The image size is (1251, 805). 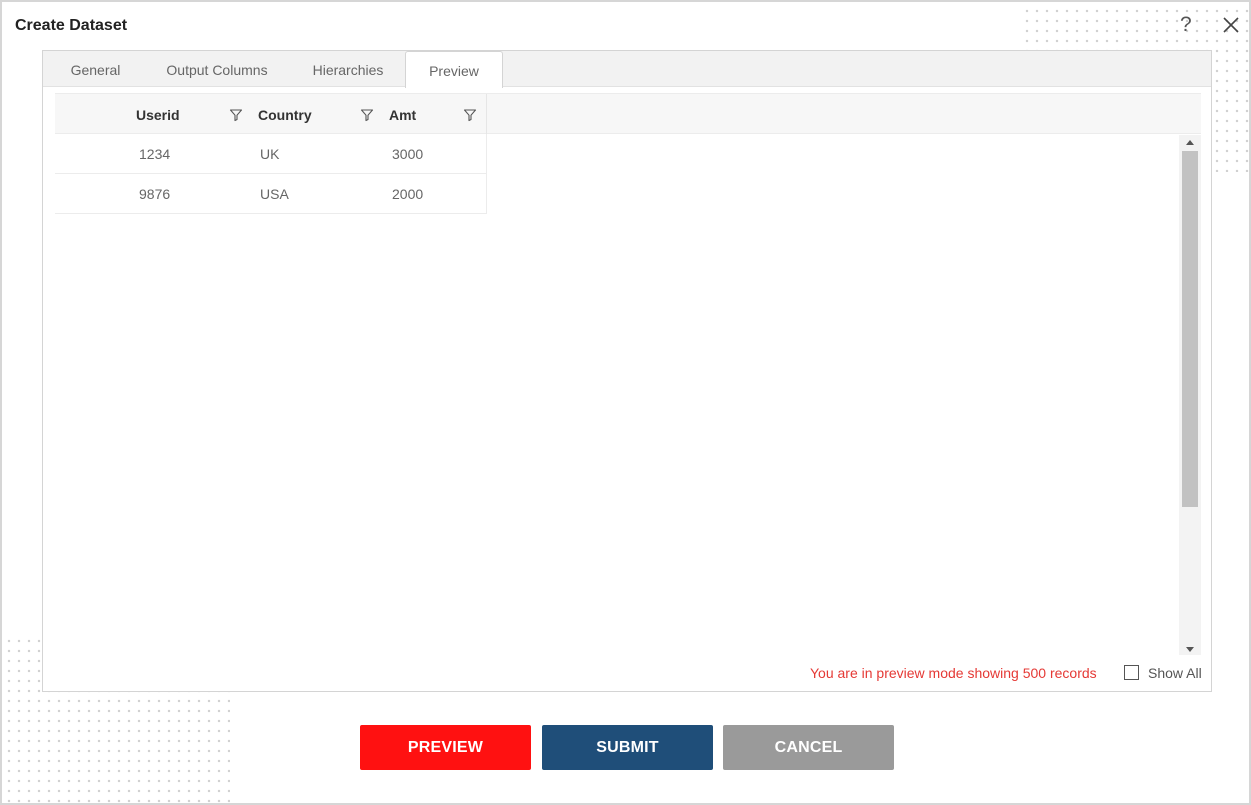 What do you see at coordinates (95, 69) in the screenshot?
I see `tab-general: General` at bounding box center [95, 69].